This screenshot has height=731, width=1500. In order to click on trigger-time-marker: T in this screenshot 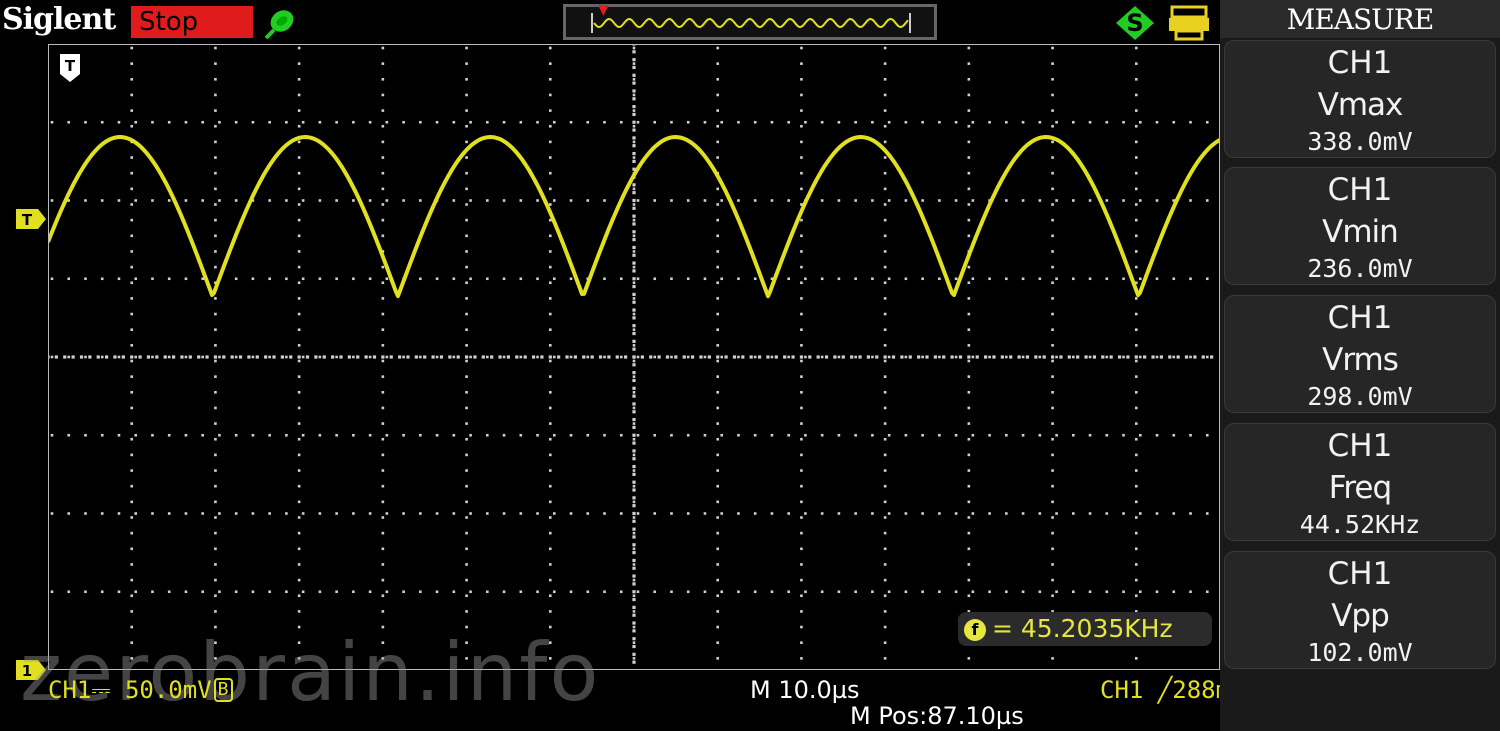, I will do `click(70, 68)`.